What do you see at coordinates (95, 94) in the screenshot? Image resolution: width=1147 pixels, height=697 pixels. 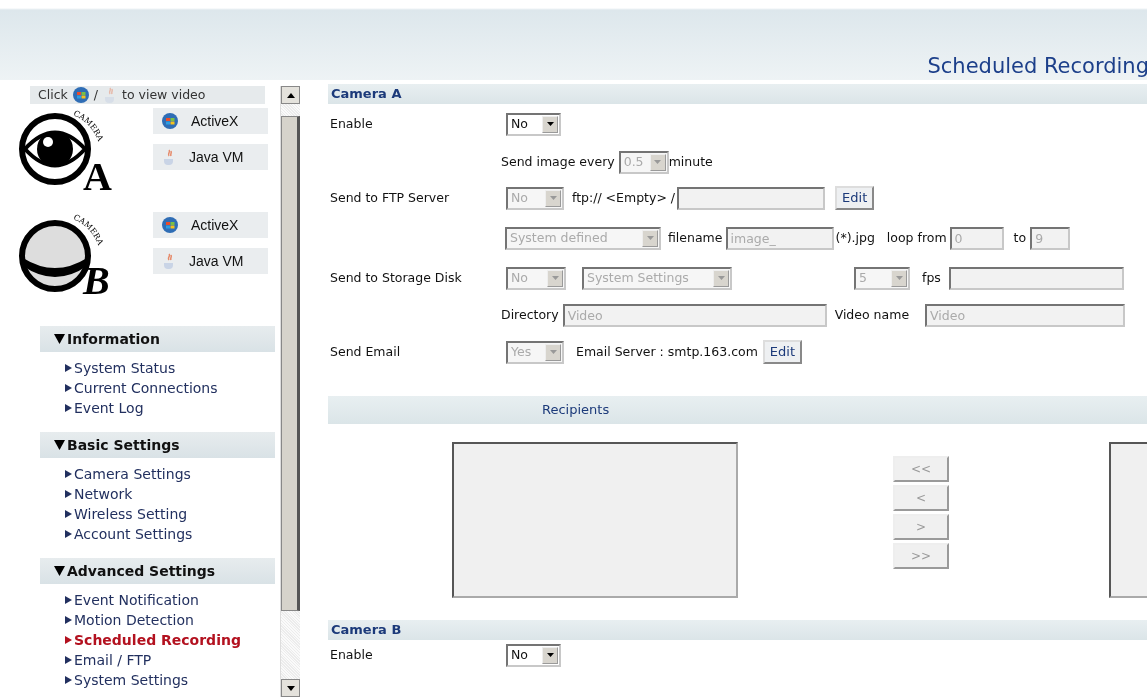 I see `hint-text: /` at bounding box center [95, 94].